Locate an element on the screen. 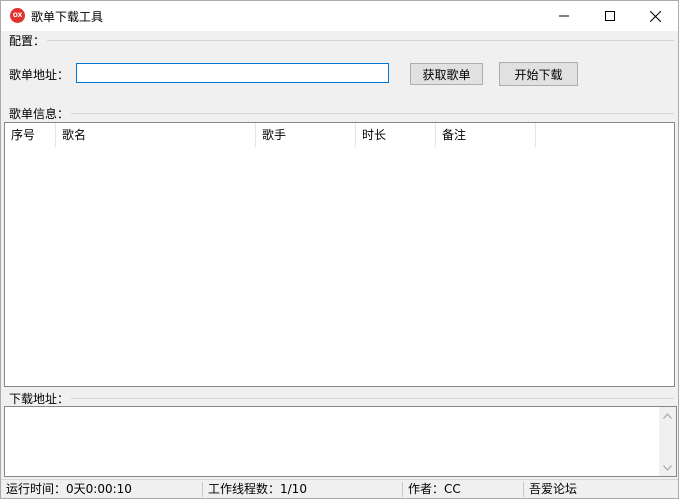 This screenshot has height=499, width=679. status-author: 作者：CC is located at coordinates (434, 489).